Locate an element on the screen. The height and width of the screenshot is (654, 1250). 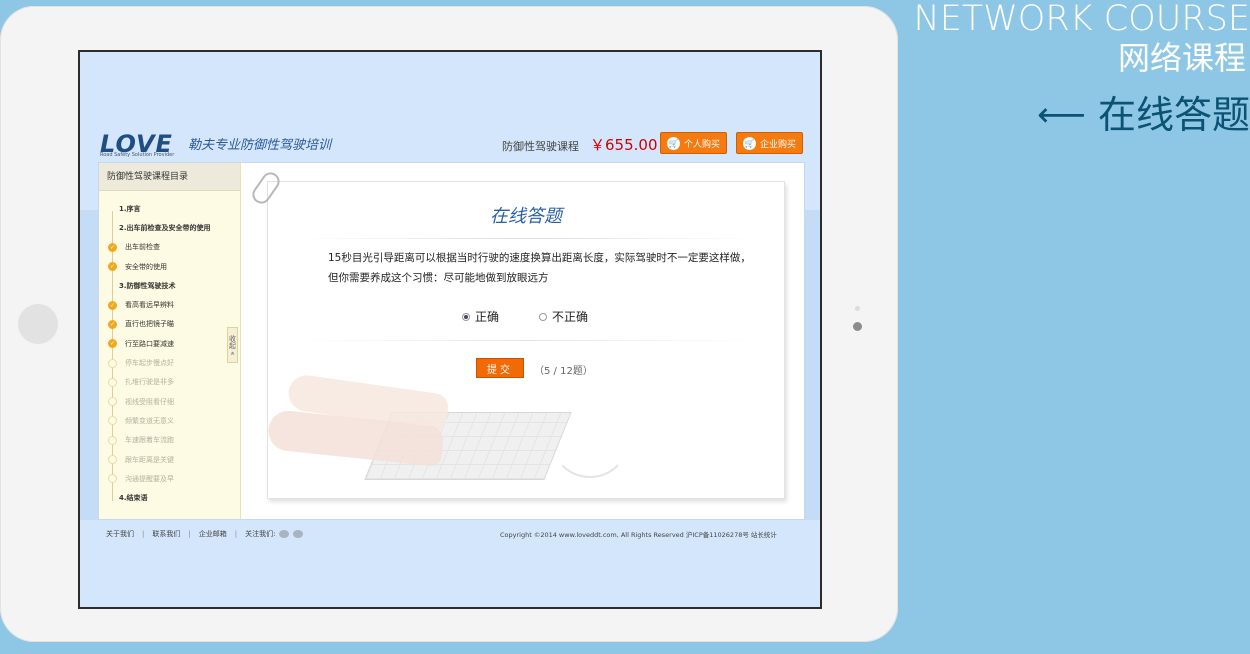
toc-item-completed: ✓ 行至路口要减速 is located at coordinates (169, 343).